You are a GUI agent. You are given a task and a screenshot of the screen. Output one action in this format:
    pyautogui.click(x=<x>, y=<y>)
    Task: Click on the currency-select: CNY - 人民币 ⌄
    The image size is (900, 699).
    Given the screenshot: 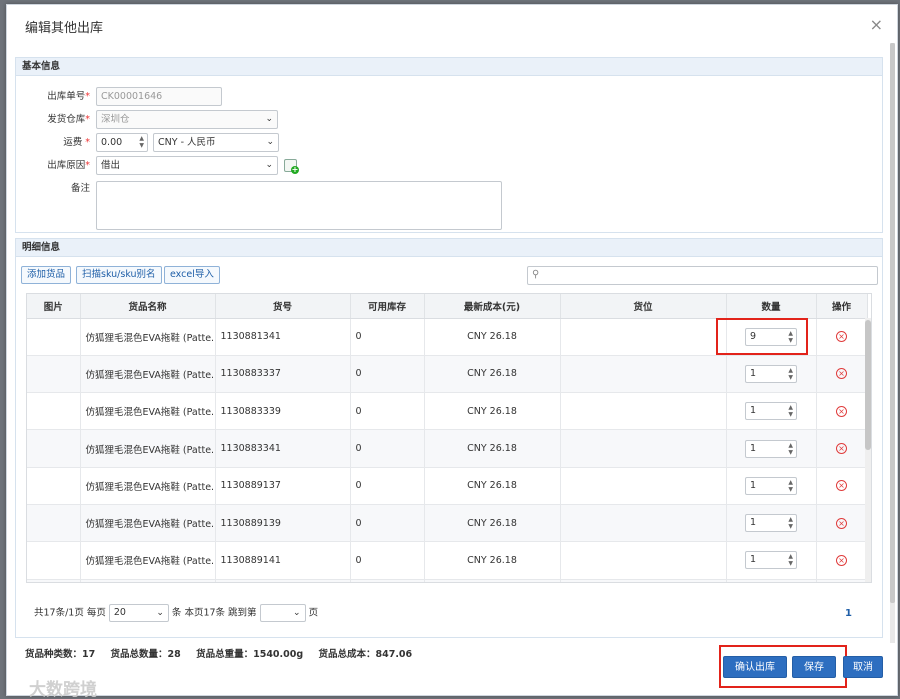 What is the action you would take?
    pyautogui.click(x=216, y=142)
    